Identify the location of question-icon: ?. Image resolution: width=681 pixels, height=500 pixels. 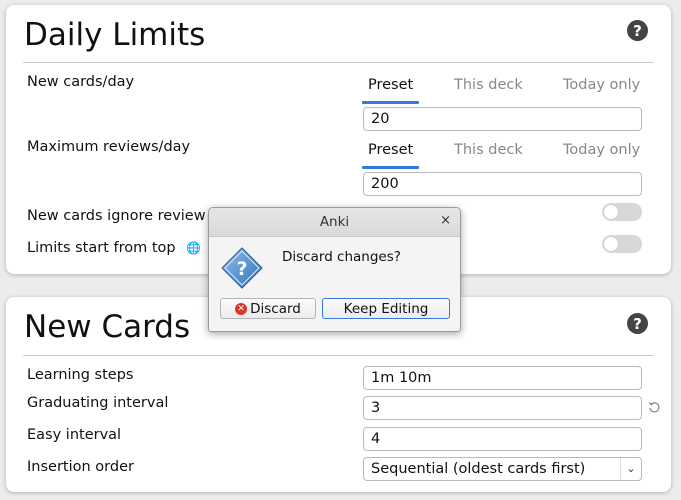
(242, 268).